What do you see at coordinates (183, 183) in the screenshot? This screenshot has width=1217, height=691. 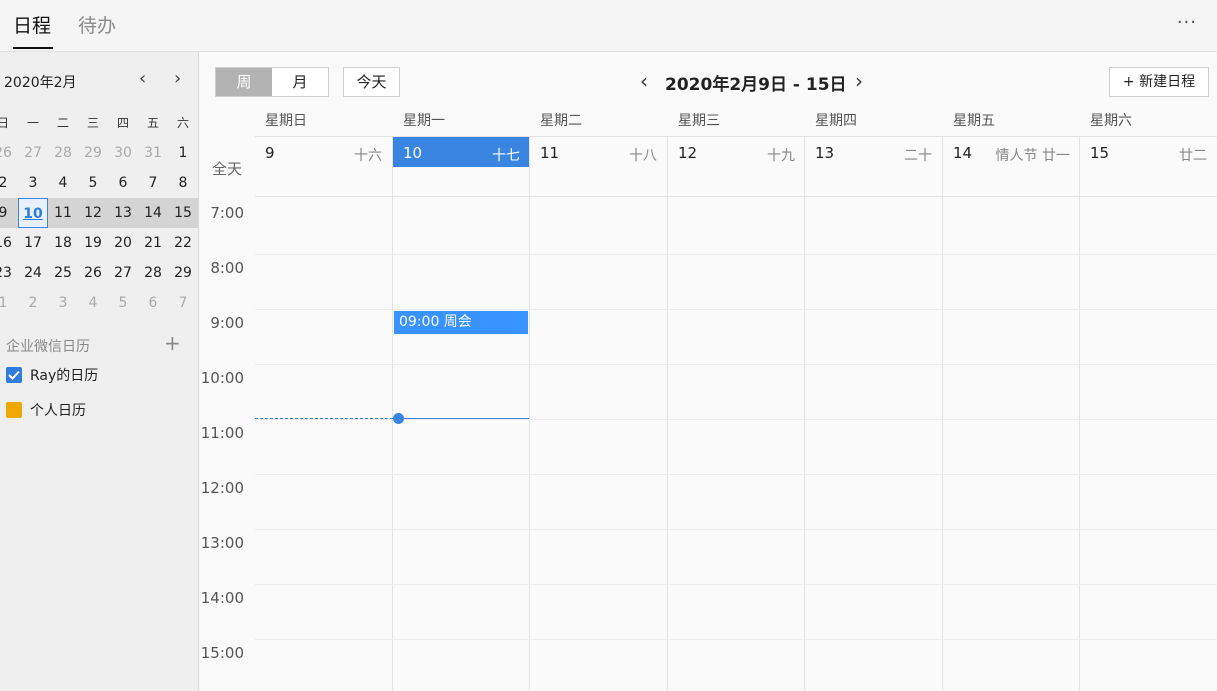 I see `mini-day: 8` at bounding box center [183, 183].